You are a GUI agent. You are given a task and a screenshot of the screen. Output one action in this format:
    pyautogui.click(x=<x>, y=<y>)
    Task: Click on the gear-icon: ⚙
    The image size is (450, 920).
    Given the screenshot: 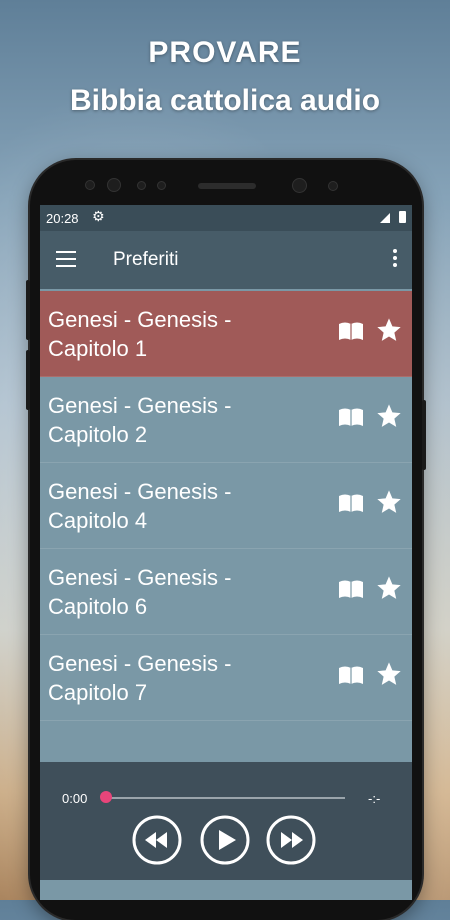 What is the action you would take?
    pyautogui.click(x=98, y=216)
    